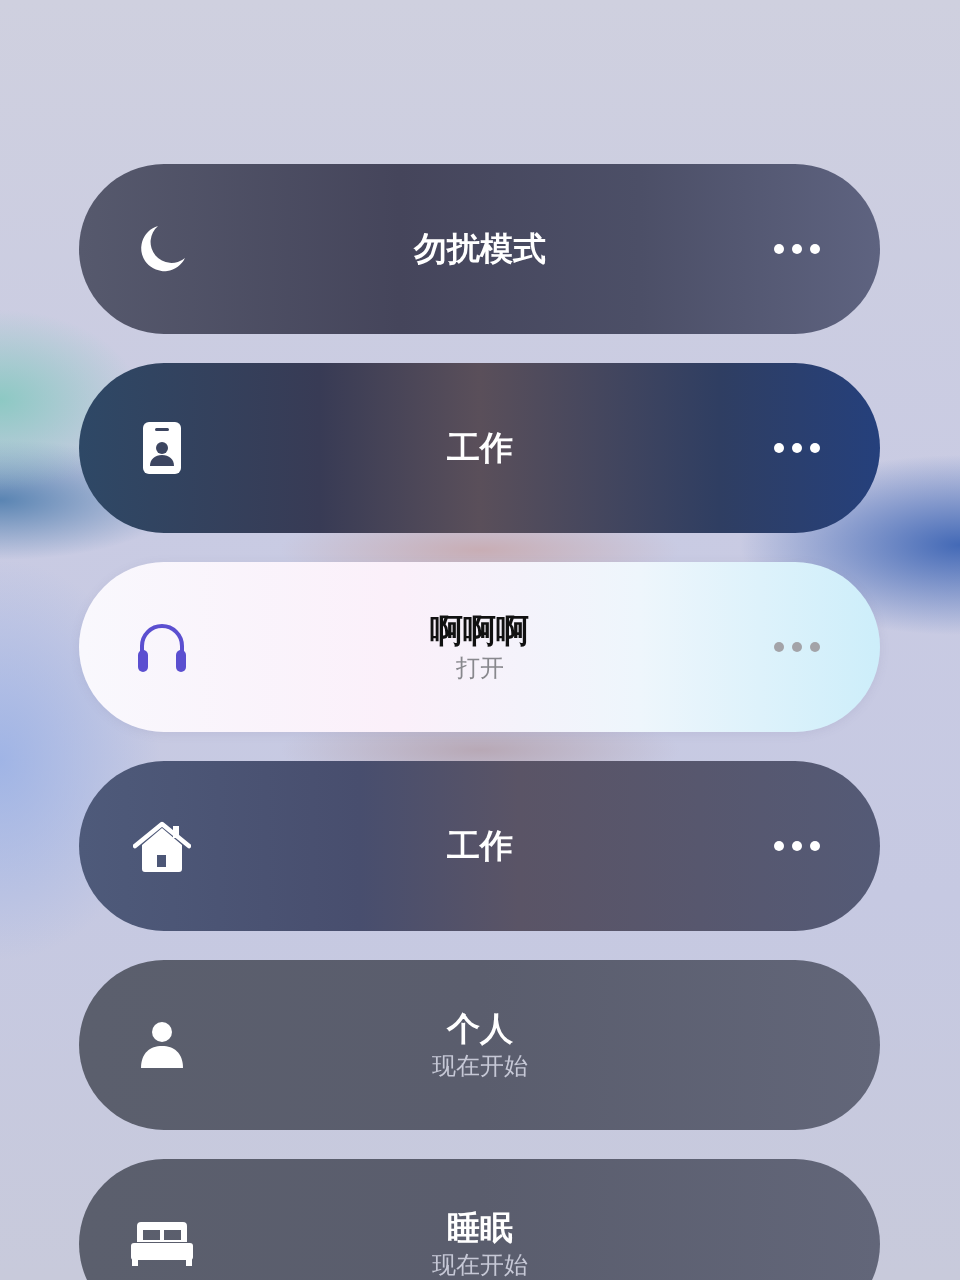 The height and width of the screenshot is (1280, 960). Describe the element at coordinates (162, 1244) in the screenshot. I see `bed-icon` at that location.